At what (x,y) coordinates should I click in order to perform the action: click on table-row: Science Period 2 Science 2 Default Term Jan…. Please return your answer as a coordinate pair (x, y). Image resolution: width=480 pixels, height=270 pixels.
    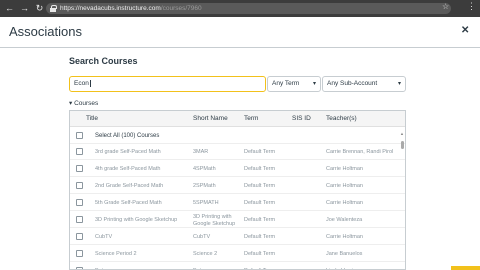
    Looking at the image, I should click on (237, 254).